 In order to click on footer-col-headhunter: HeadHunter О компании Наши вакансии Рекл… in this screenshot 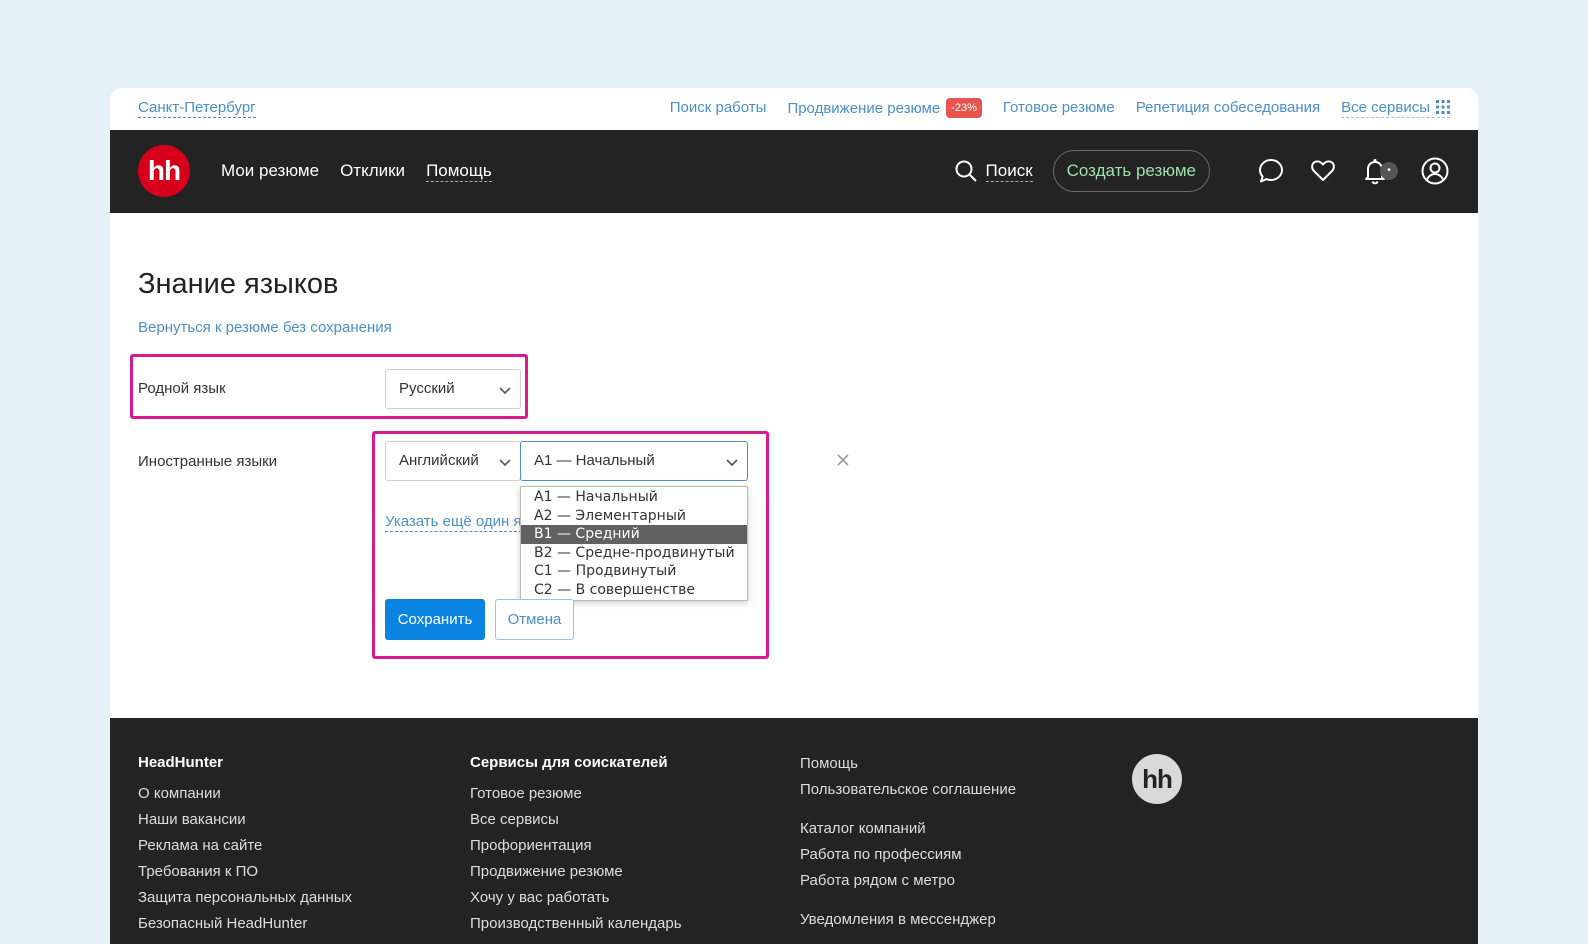, I will do `click(245, 847)`.